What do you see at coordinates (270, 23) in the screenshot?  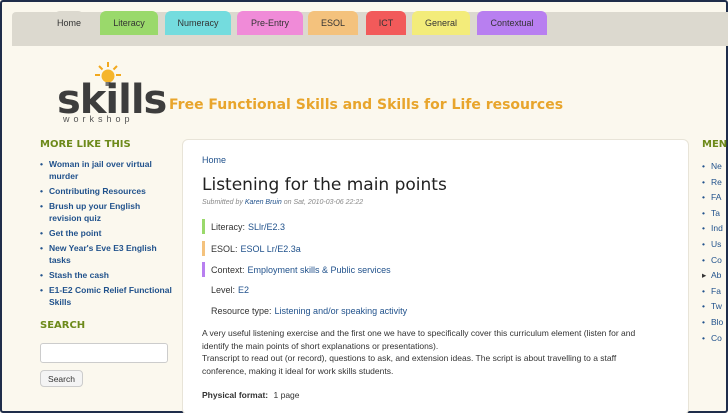 I see `nav-tab-pre-entry: Pre-Entry` at bounding box center [270, 23].